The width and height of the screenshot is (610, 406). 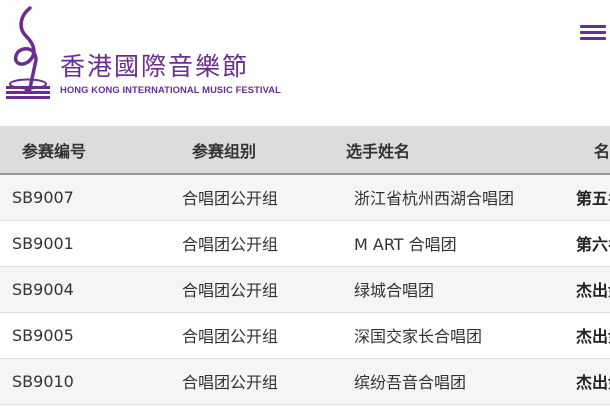 I want to click on entry-id-cell: SB9007, so click(x=43, y=197).